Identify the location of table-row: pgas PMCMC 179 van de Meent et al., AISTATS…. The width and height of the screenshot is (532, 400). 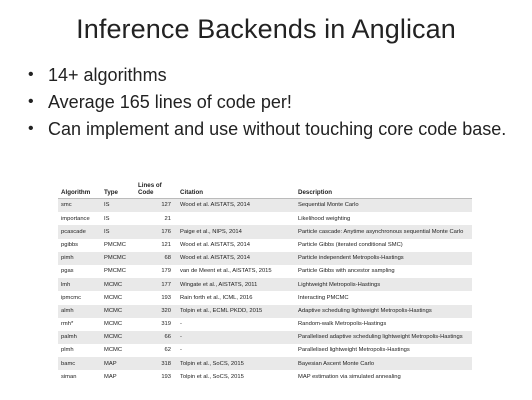
(265, 271).